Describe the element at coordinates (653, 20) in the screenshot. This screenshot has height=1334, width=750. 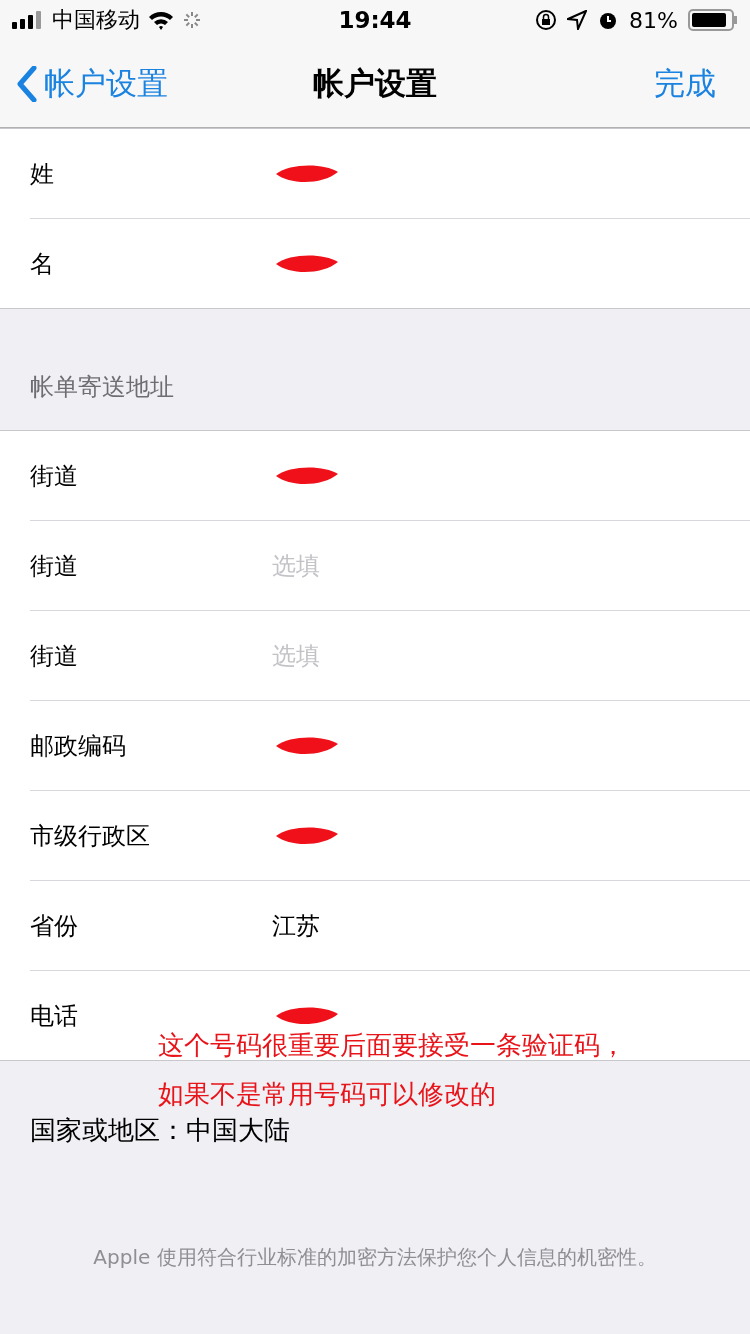
I see `battery-percent: 81%` at that location.